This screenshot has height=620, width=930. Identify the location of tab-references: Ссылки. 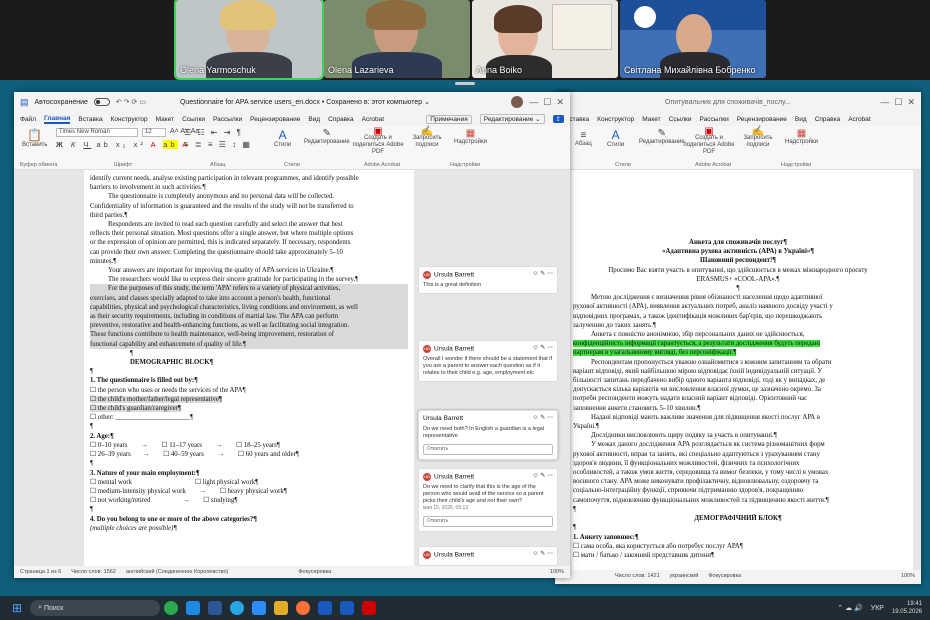
(193, 119).